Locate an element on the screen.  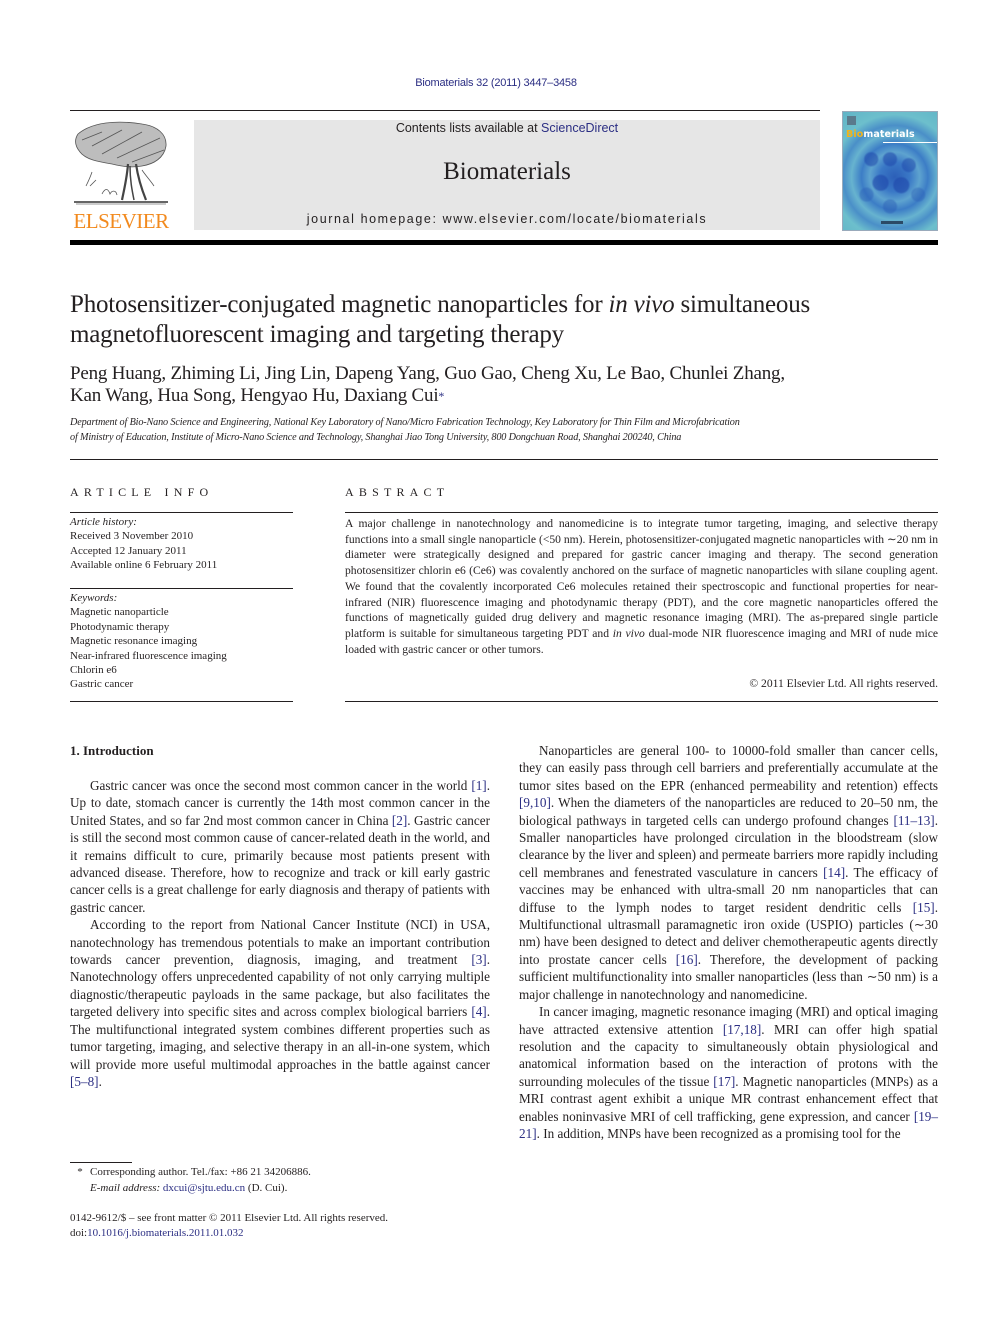
contents-prefix: Contents lists available at is located at coordinates (468, 128).